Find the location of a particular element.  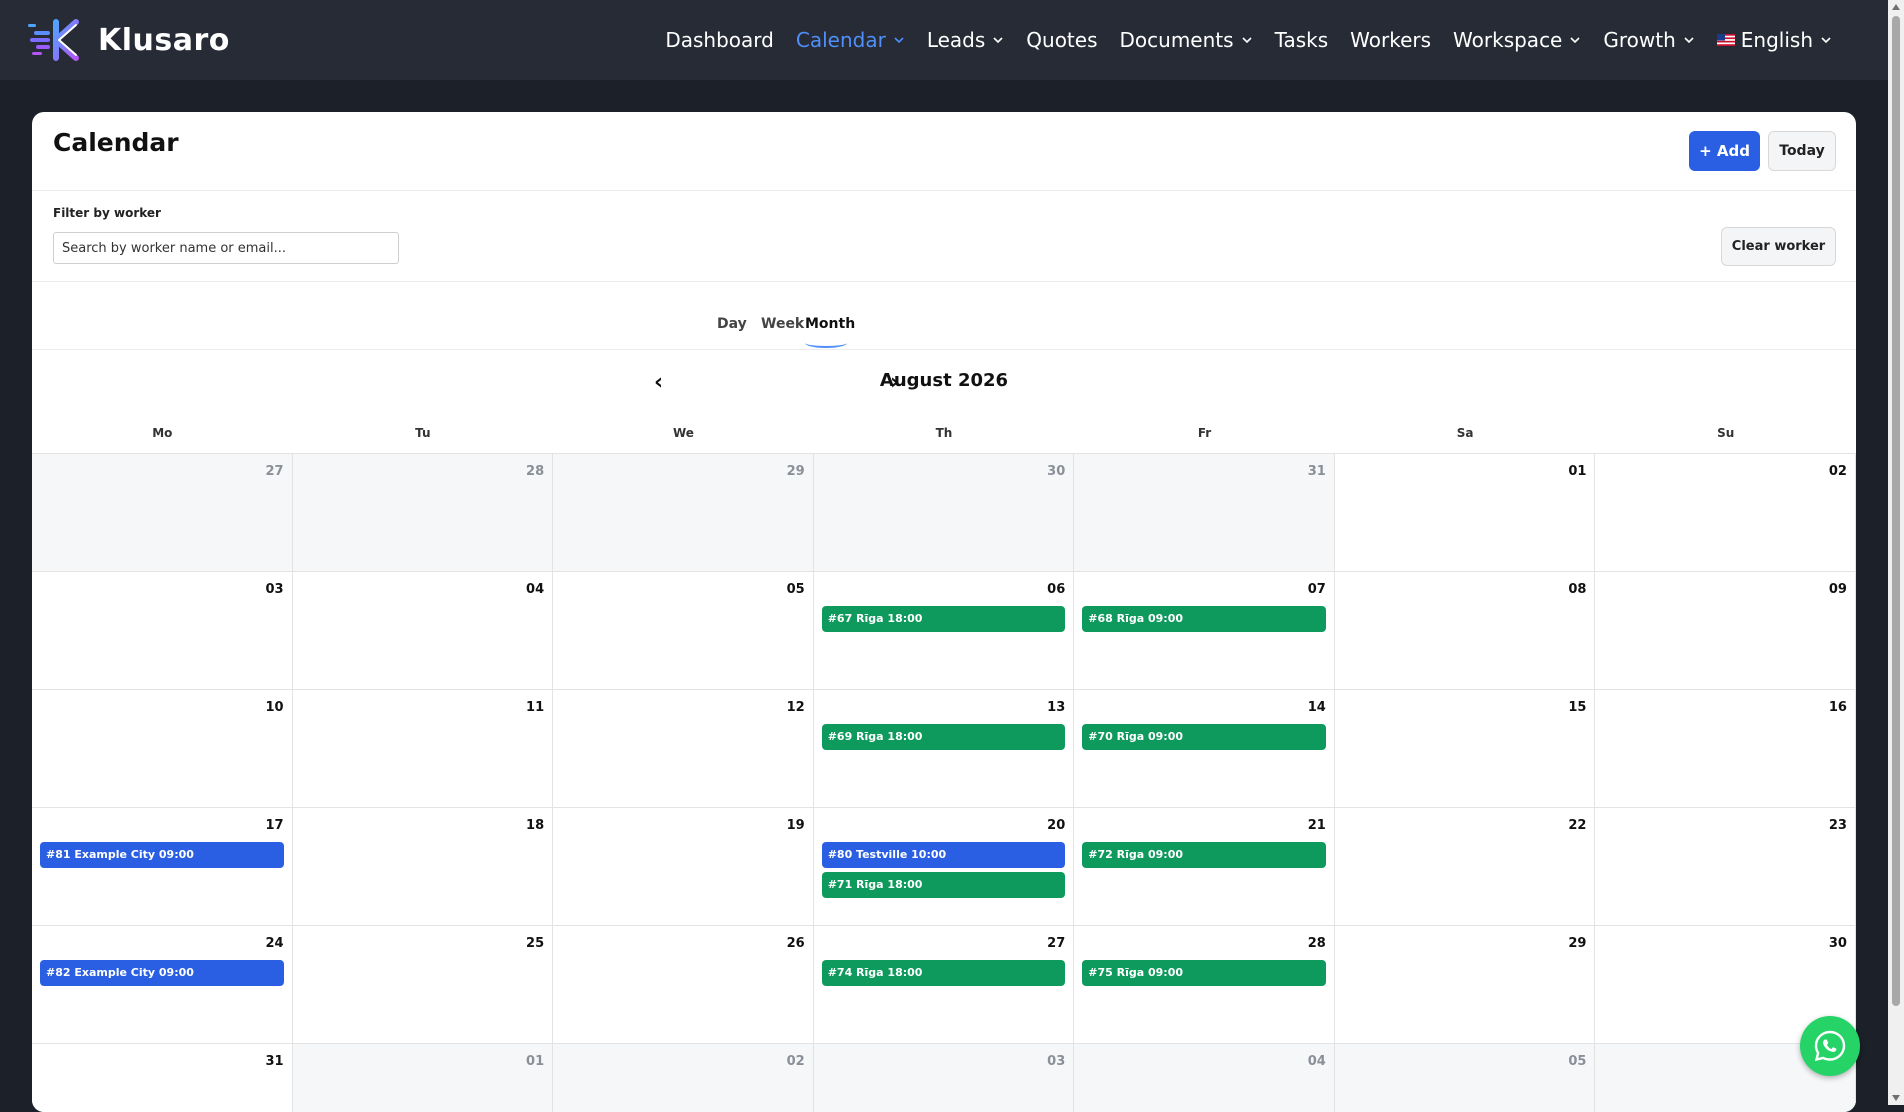

scroll-down-icon is located at coordinates (1896, 1098).